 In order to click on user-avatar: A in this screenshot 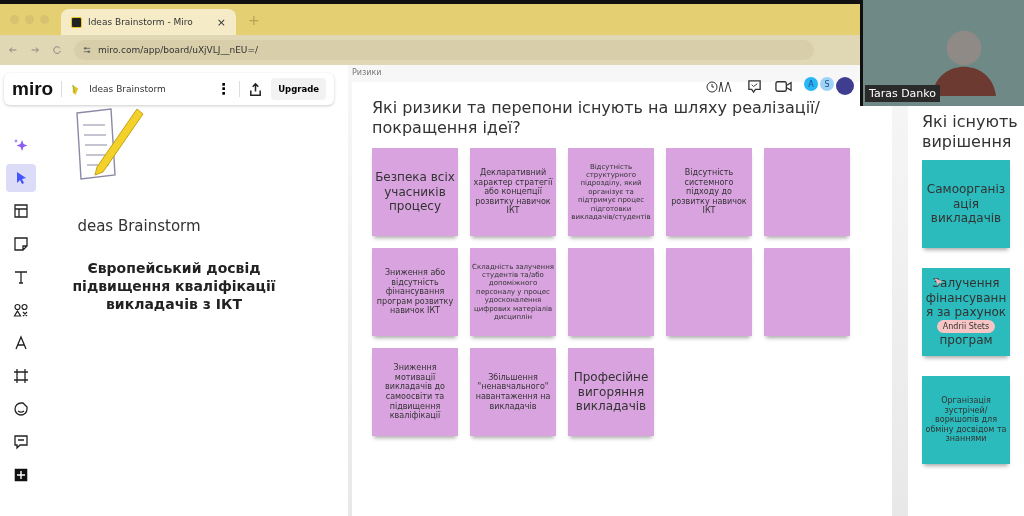, I will do `click(811, 84)`.